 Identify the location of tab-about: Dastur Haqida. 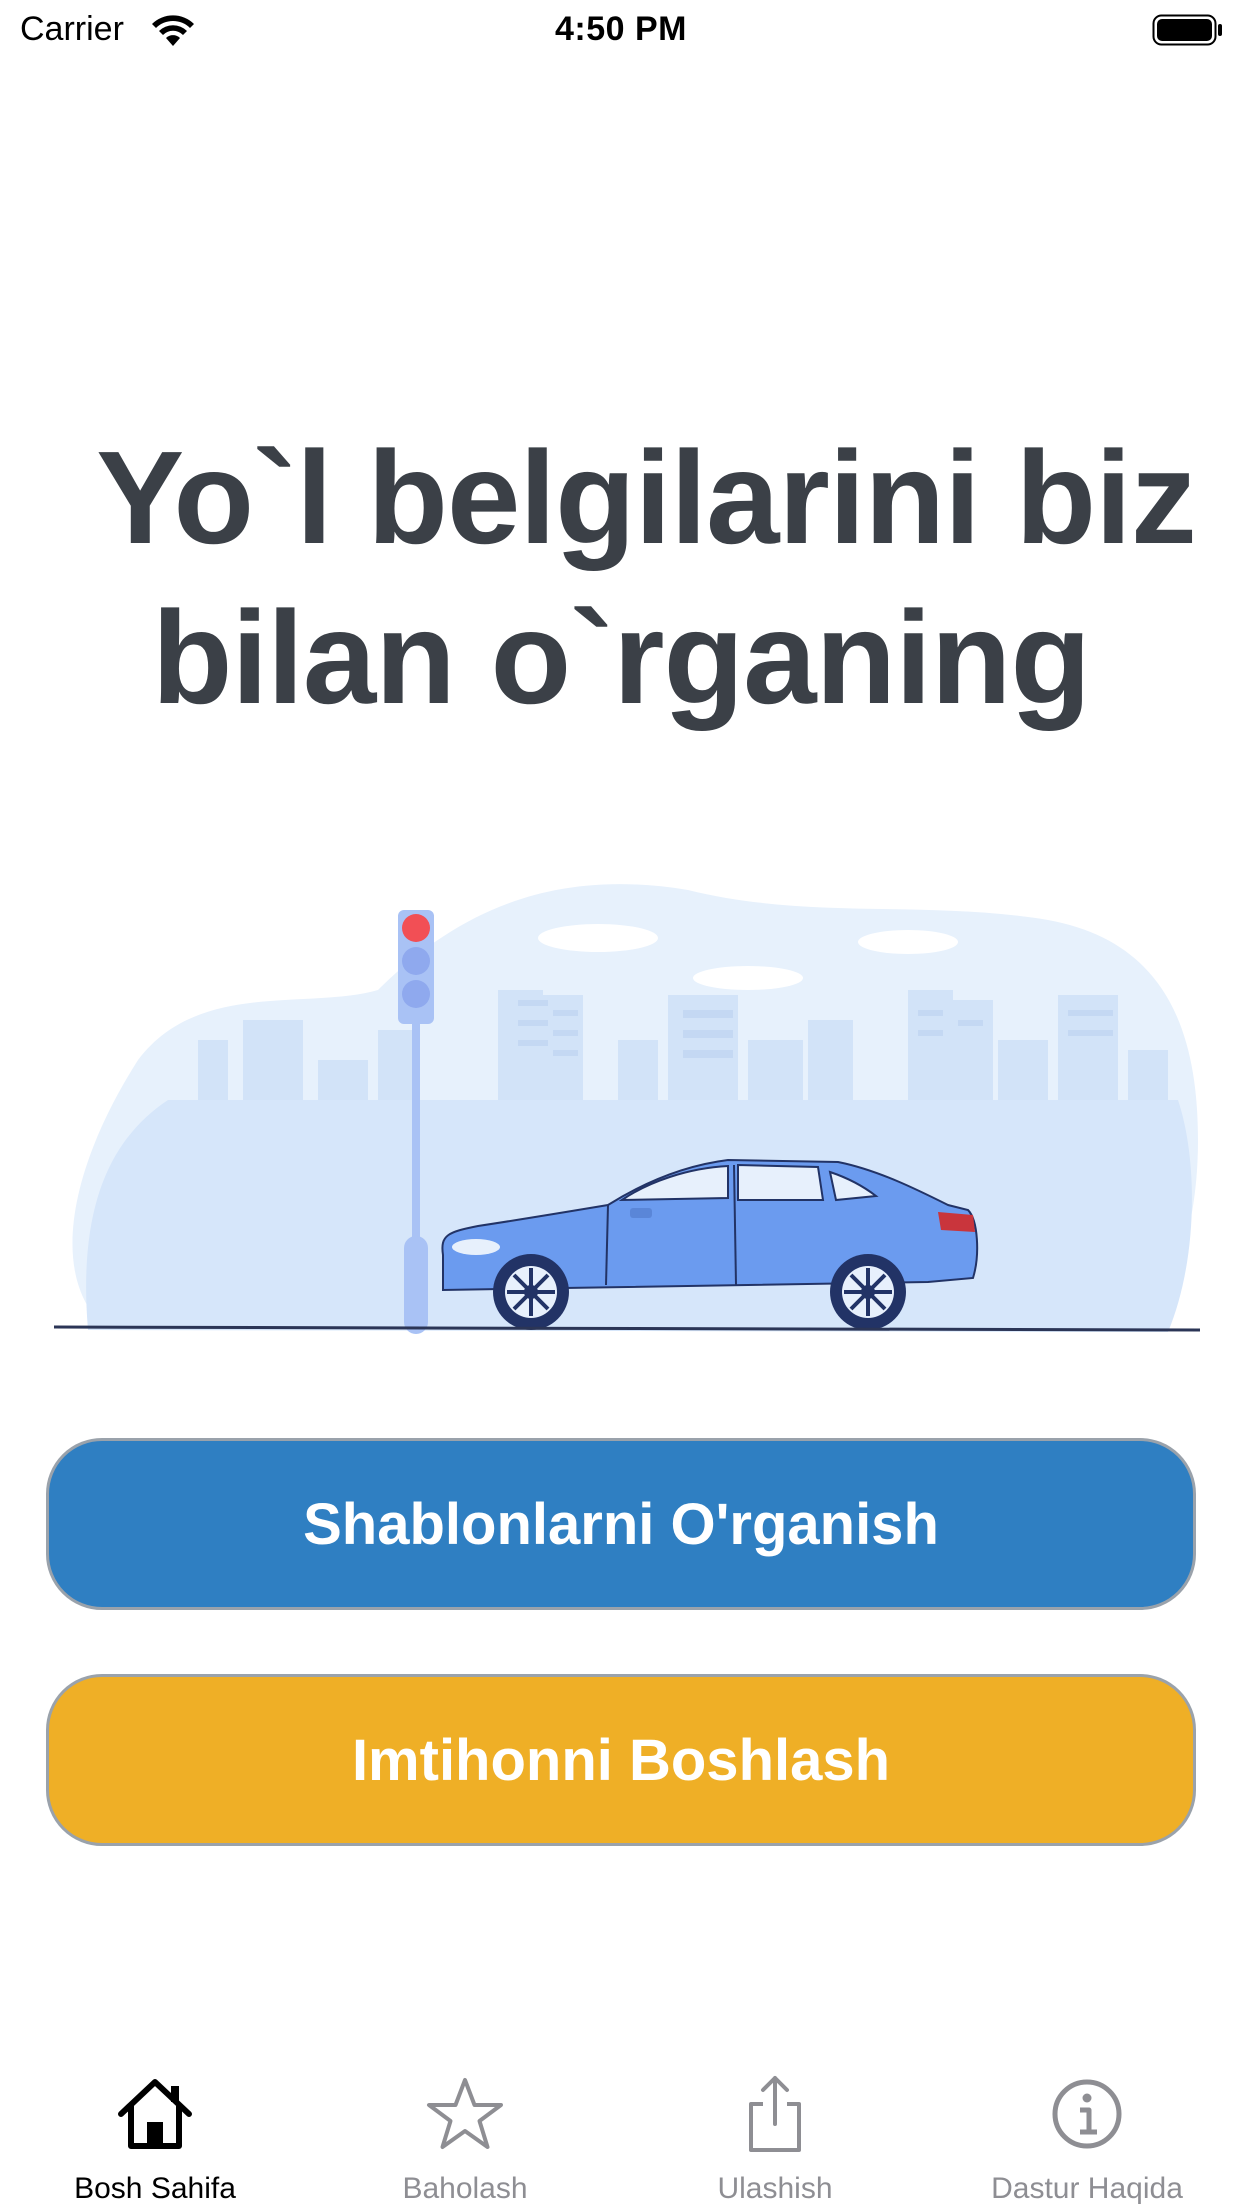
(1087, 2134).